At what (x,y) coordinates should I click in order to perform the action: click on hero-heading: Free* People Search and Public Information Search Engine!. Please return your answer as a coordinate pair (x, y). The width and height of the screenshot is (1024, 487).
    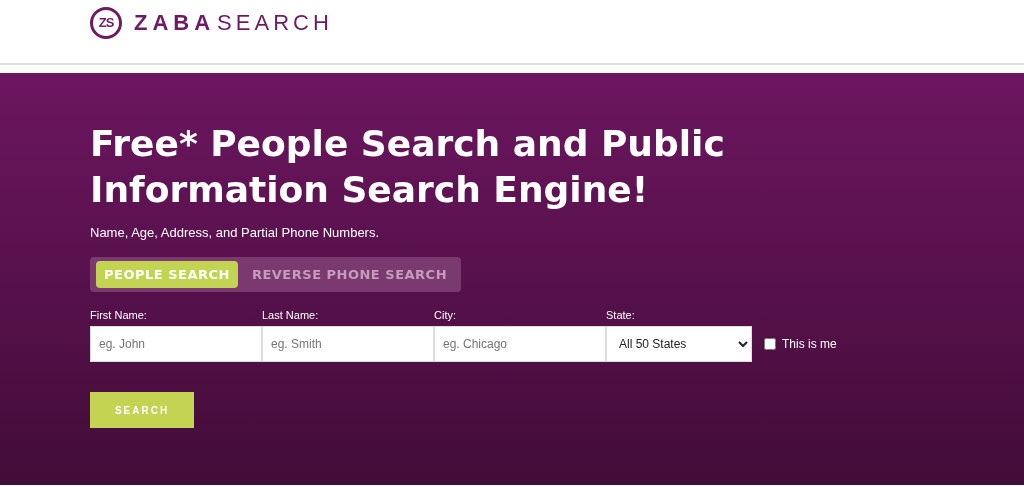
    Looking at the image, I should click on (408, 167).